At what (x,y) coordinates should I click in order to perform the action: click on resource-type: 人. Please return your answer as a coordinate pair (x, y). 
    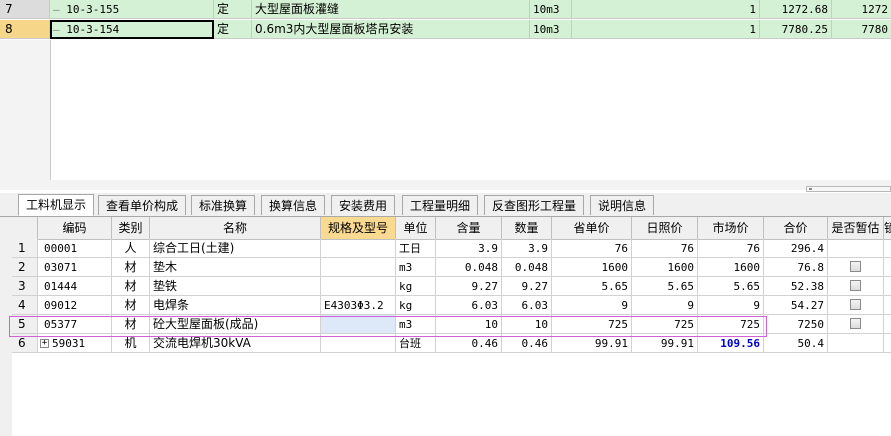
    Looking at the image, I should click on (131, 248).